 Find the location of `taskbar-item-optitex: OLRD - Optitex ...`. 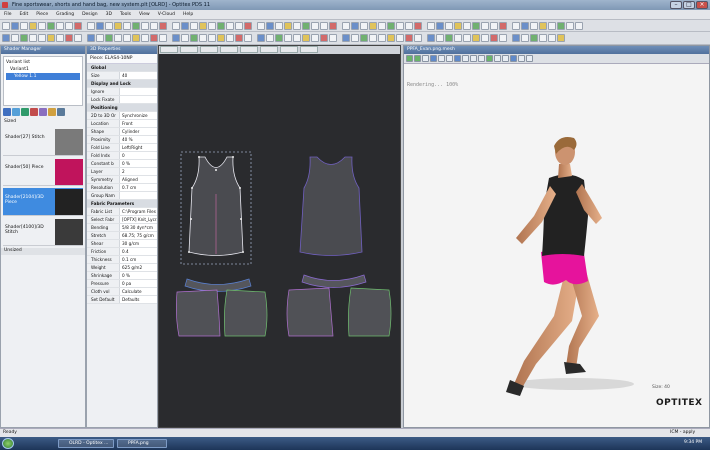

taskbar-item-optitex: OLRD - Optitex ... is located at coordinates (86, 443).